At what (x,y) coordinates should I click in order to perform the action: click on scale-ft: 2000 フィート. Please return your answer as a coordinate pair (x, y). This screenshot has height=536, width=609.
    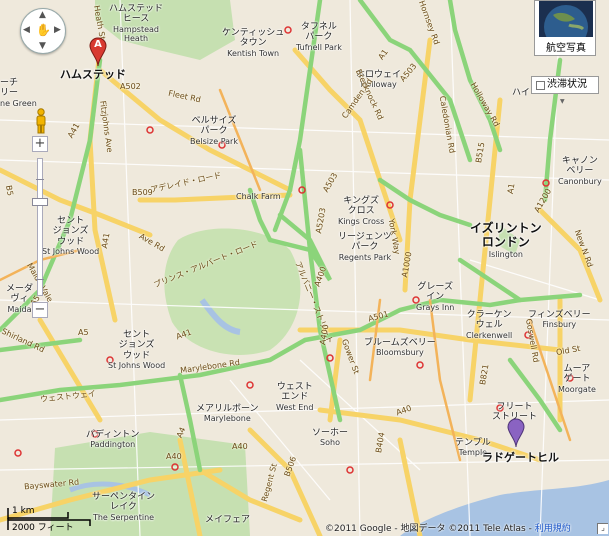
    Looking at the image, I should click on (43, 528).